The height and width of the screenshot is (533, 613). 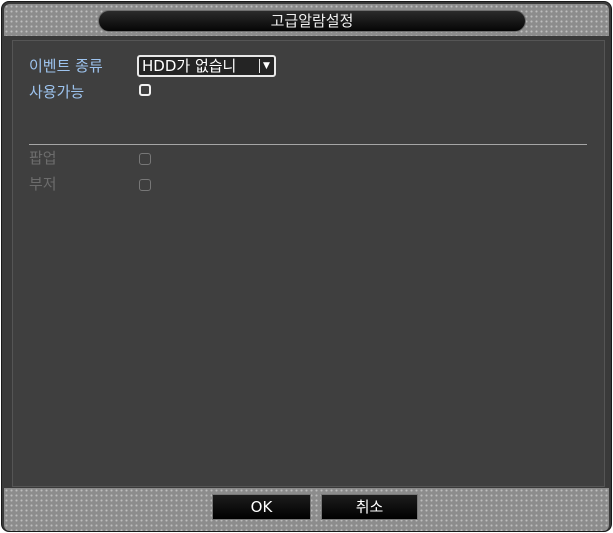 I want to click on button-bar: OK 취소, so click(x=306, y=509).